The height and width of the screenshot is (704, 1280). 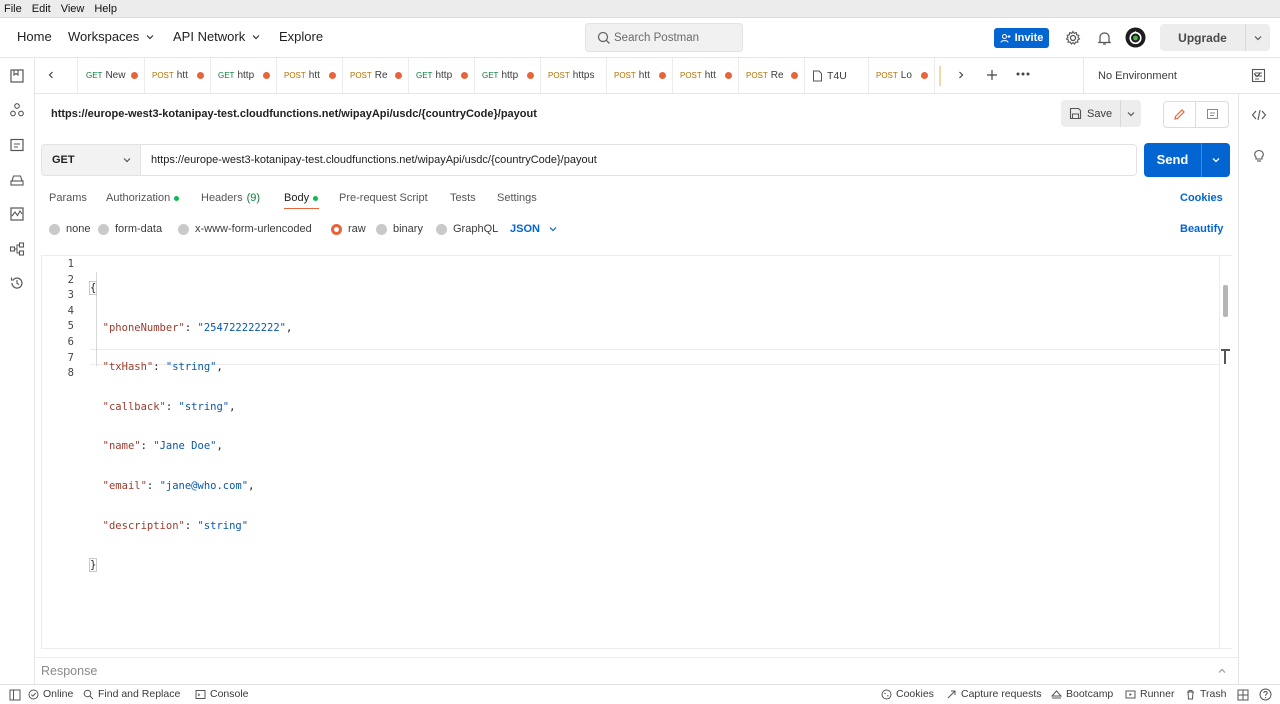 What do you see at coordinates (139, 229) in the screenshot?
I see `body-option-label: form-data` at bounding box center [139, 229].